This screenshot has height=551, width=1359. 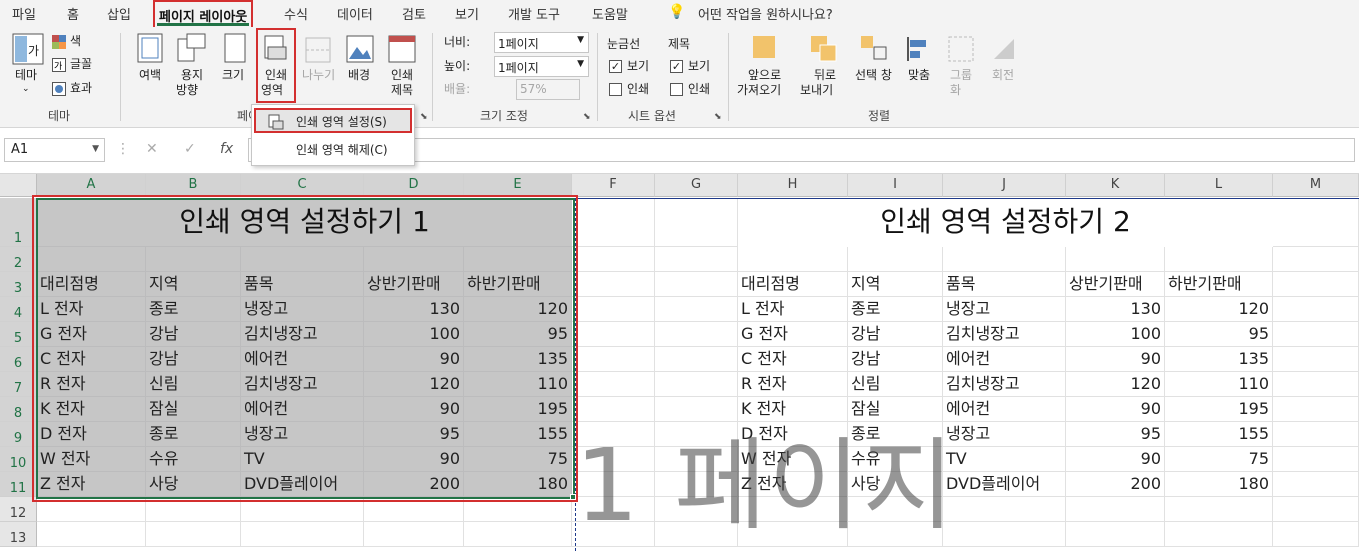 I want to click on table1-cell: 강남, so click(x=193, y=334).